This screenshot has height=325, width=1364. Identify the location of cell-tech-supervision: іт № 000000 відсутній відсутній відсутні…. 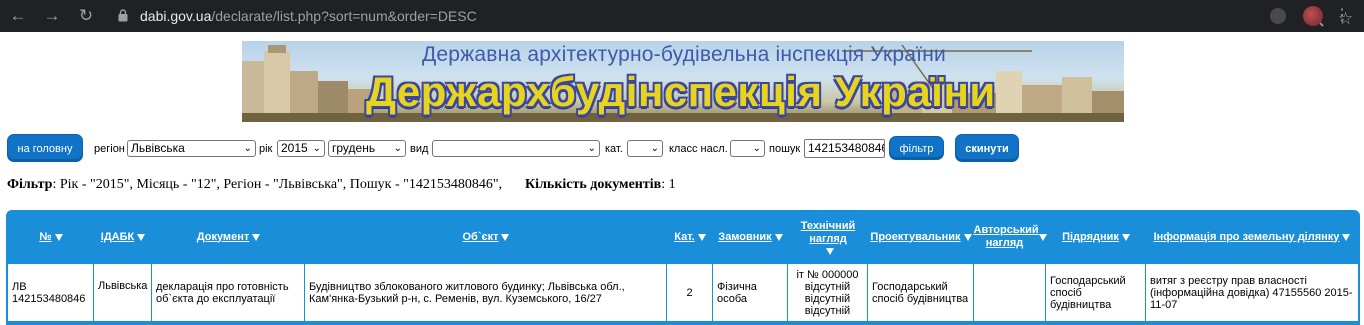
(828, 292).